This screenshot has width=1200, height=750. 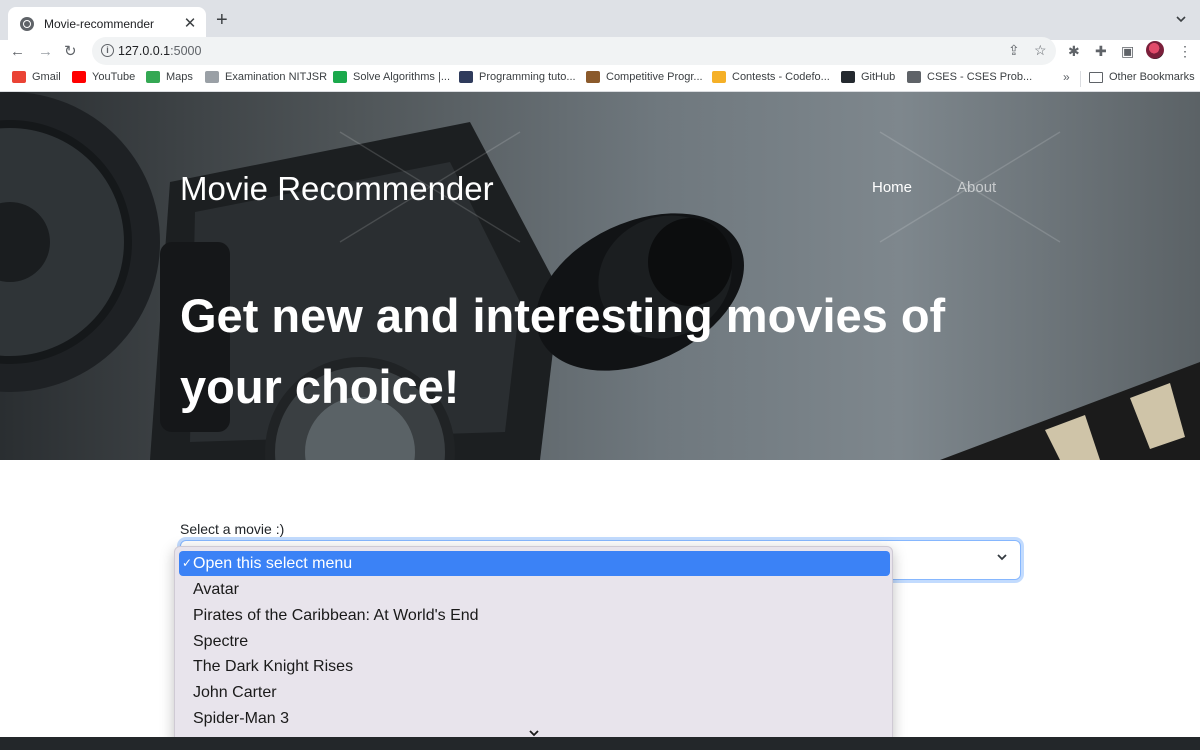 What do you see at coordinates (1066, 77) in the screenshot?
I see `more-bookmarks-button: »` at bounding box center [1066, 77].